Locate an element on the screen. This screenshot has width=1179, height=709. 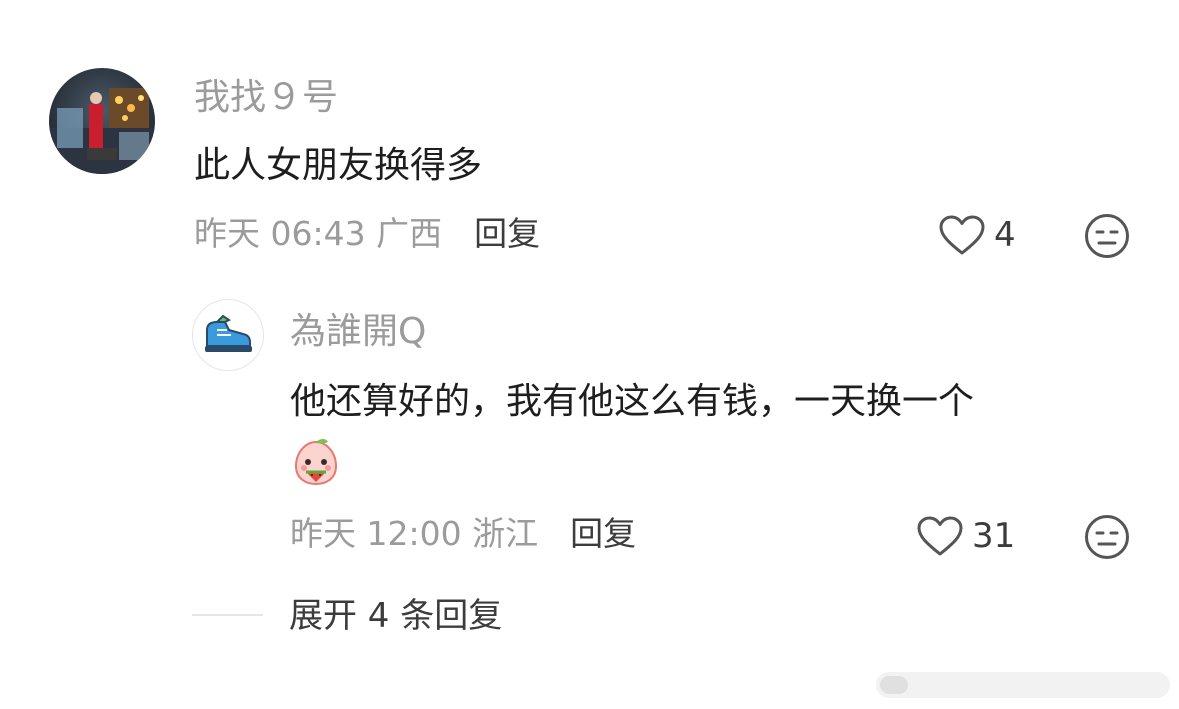
peach-emoji-icon is located at coordinates (316, 464).